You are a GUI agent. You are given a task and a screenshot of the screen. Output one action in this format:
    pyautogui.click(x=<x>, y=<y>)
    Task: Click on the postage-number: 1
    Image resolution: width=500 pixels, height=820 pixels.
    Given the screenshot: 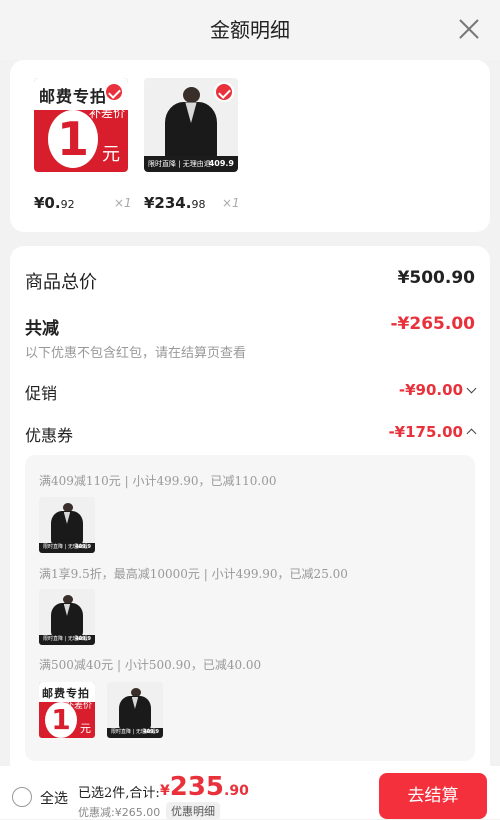 What is the action you would take?
    pyautogui.click(x=73, y=139)
    